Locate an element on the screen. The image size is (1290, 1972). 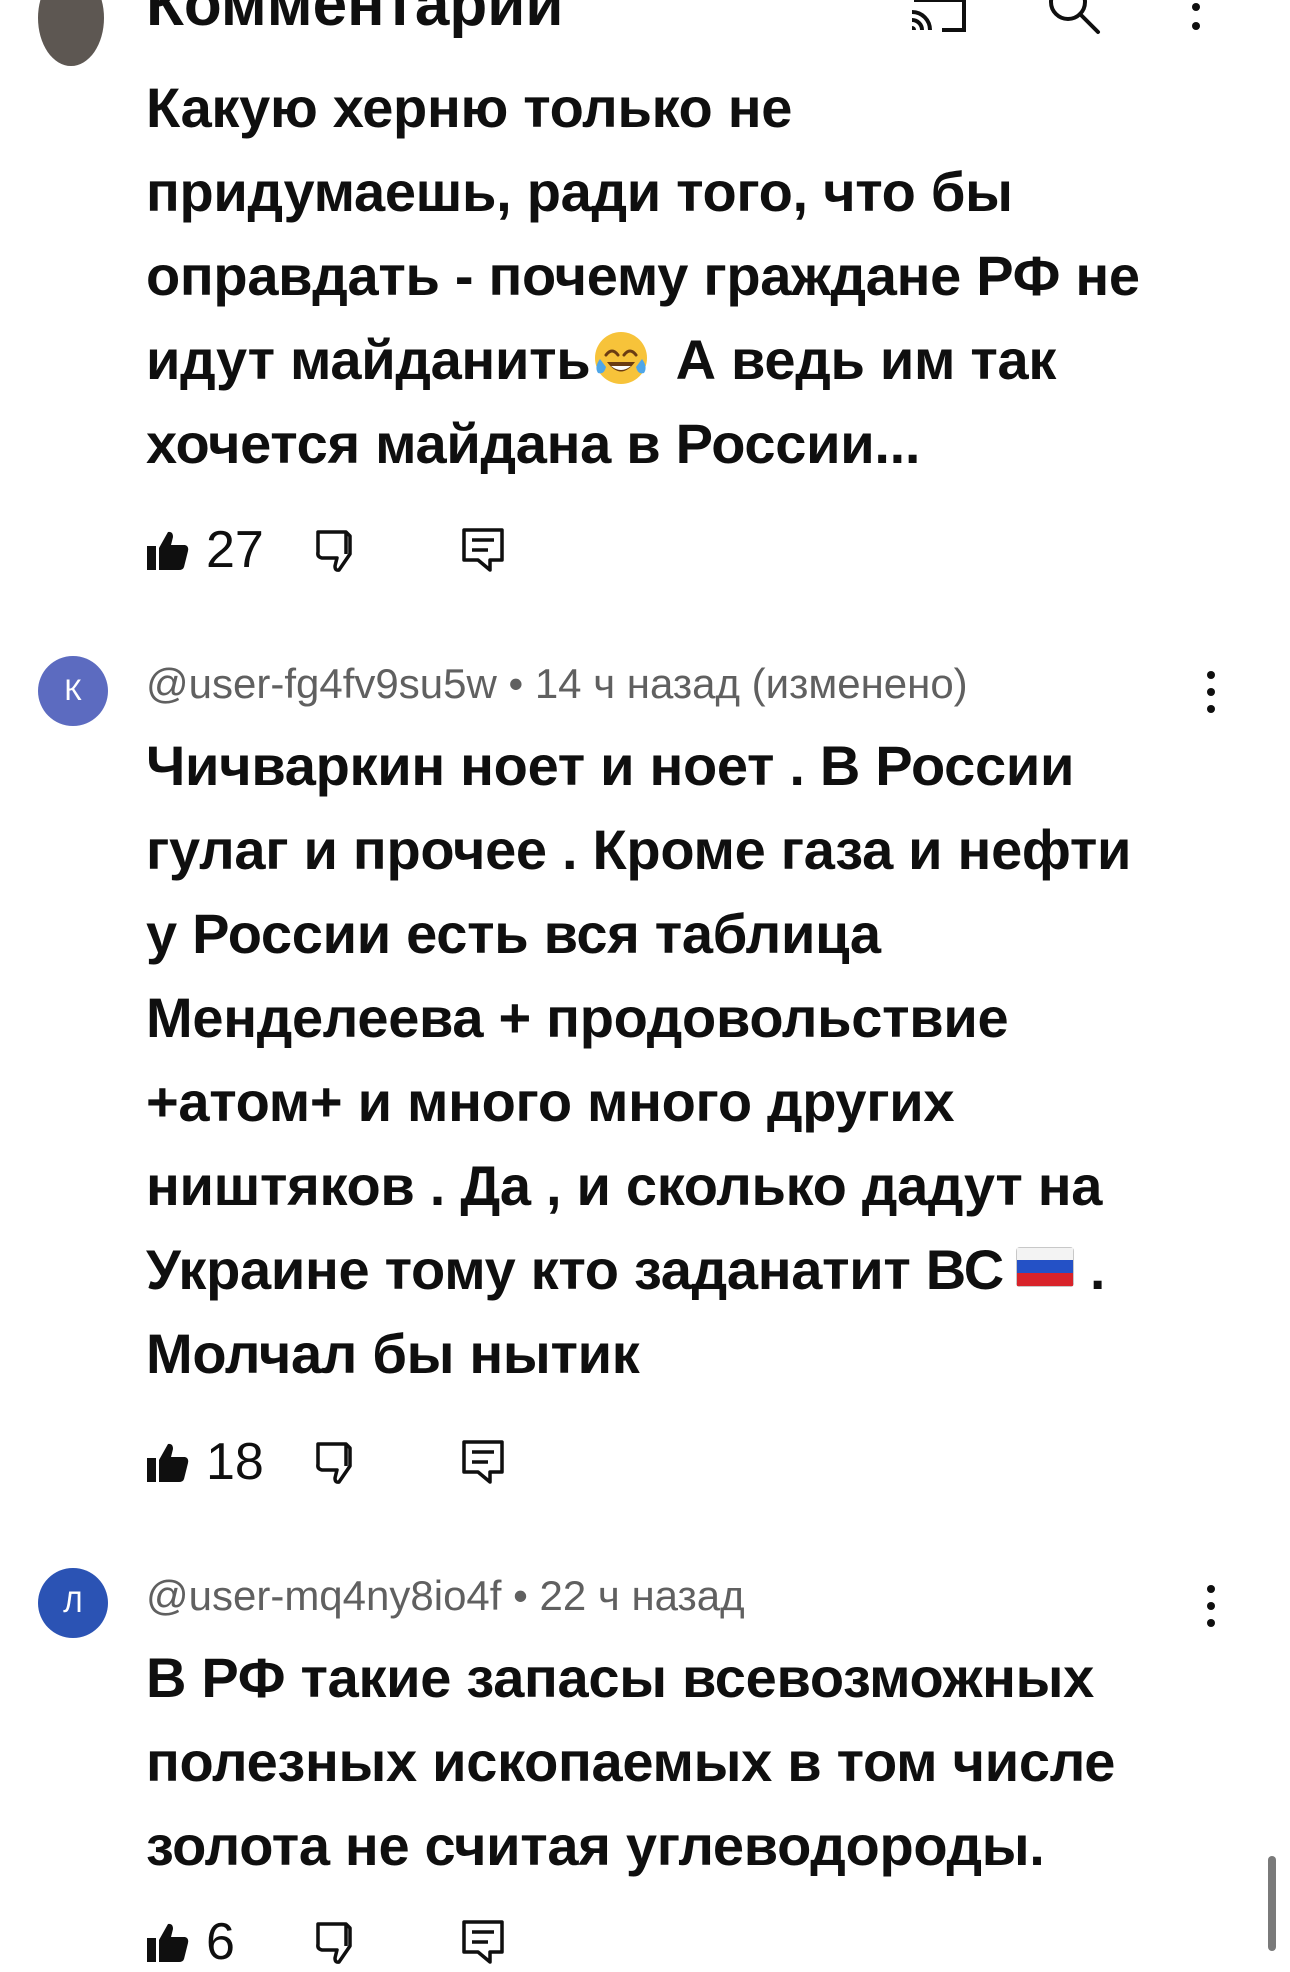
comment-actions: 18 is located at coordinates (356, 1462).